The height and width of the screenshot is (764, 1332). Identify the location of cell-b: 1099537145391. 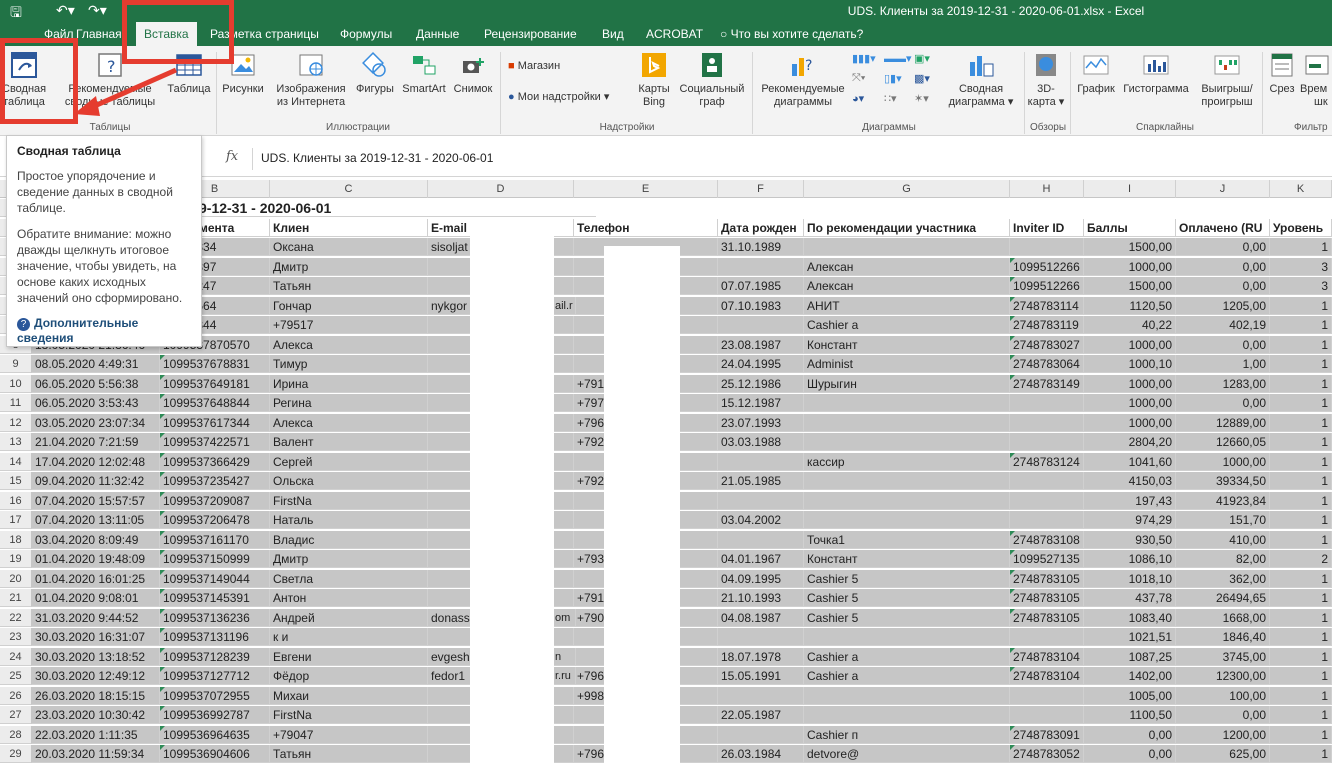
(215, 598).